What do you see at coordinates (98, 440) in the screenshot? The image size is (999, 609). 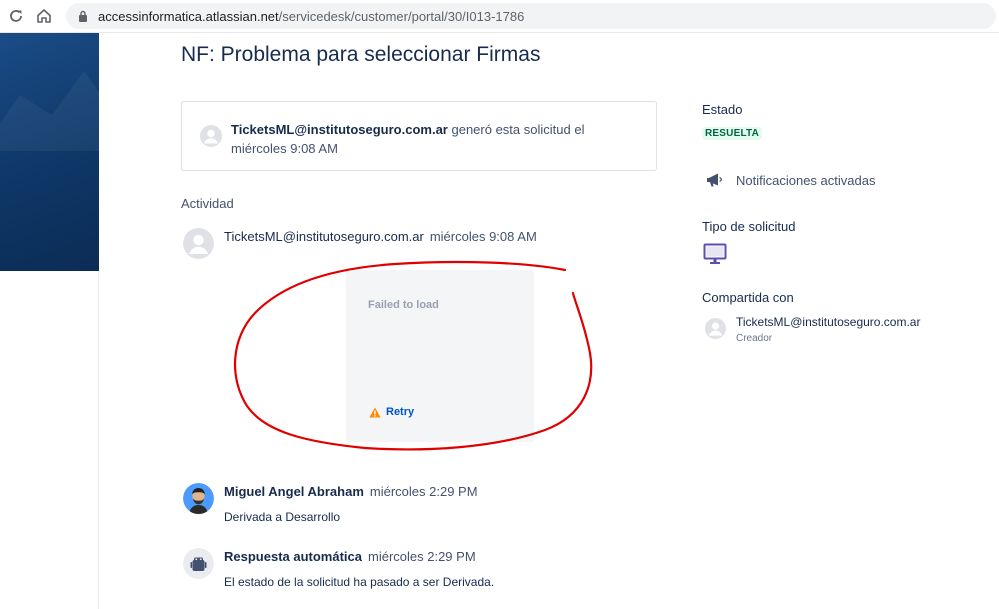 I see `content-divider` at bounding box center [98, 440].